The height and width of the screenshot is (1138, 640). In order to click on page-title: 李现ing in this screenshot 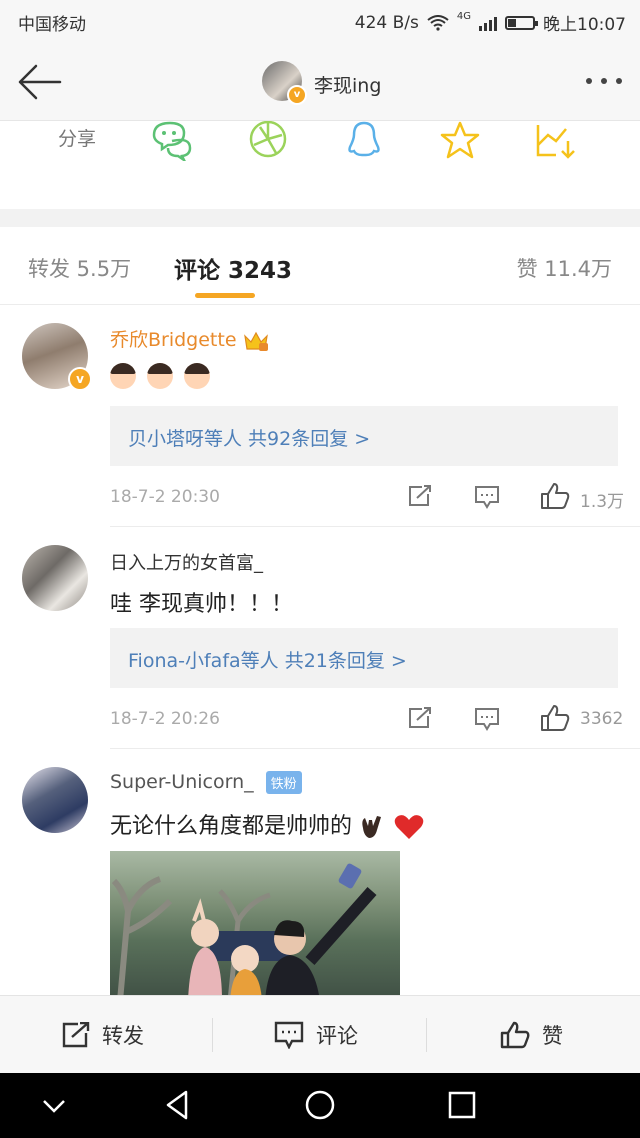, I will do `click(347, 84)`.